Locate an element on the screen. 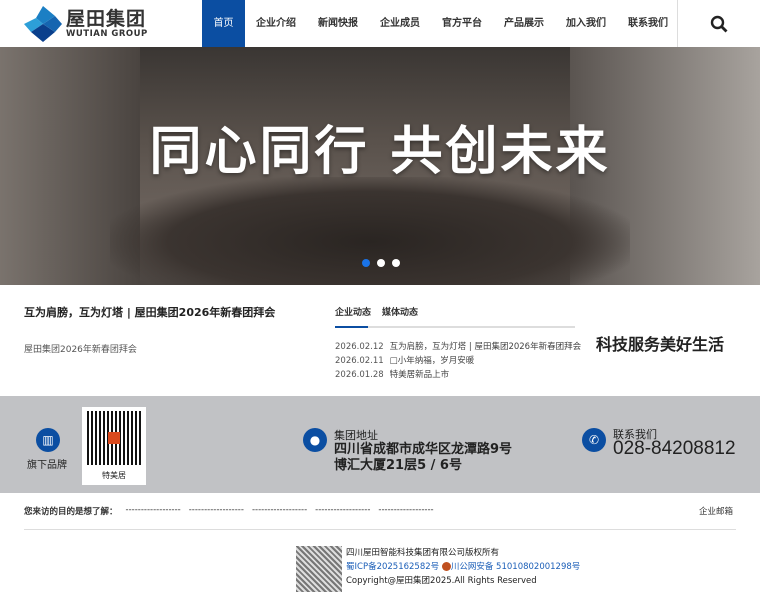 This screenshot has height=600, width=760. logo-en: WUTIAN GROUP is located at coordinates (107, 34).